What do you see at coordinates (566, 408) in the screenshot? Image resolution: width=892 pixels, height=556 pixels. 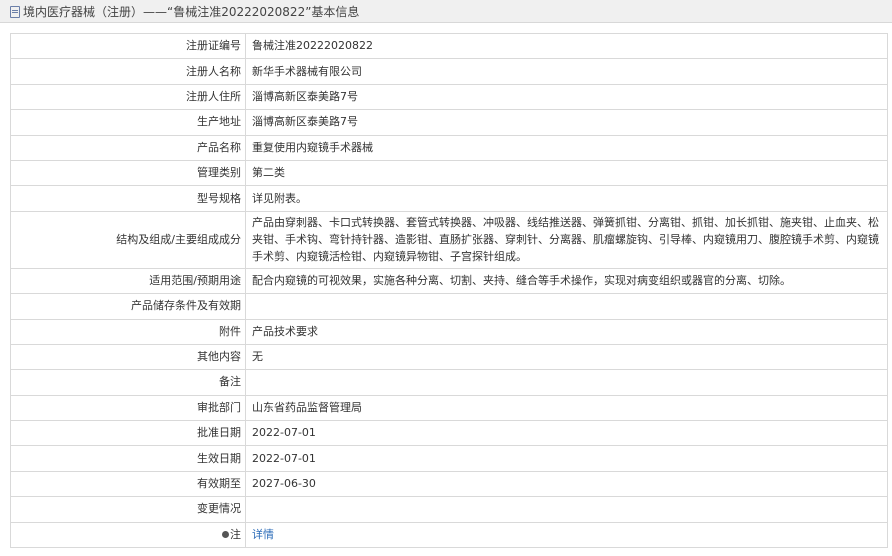 I see `row-value-approval-dept: 山东省药品监督管理局` at bounding box center [566, 408].